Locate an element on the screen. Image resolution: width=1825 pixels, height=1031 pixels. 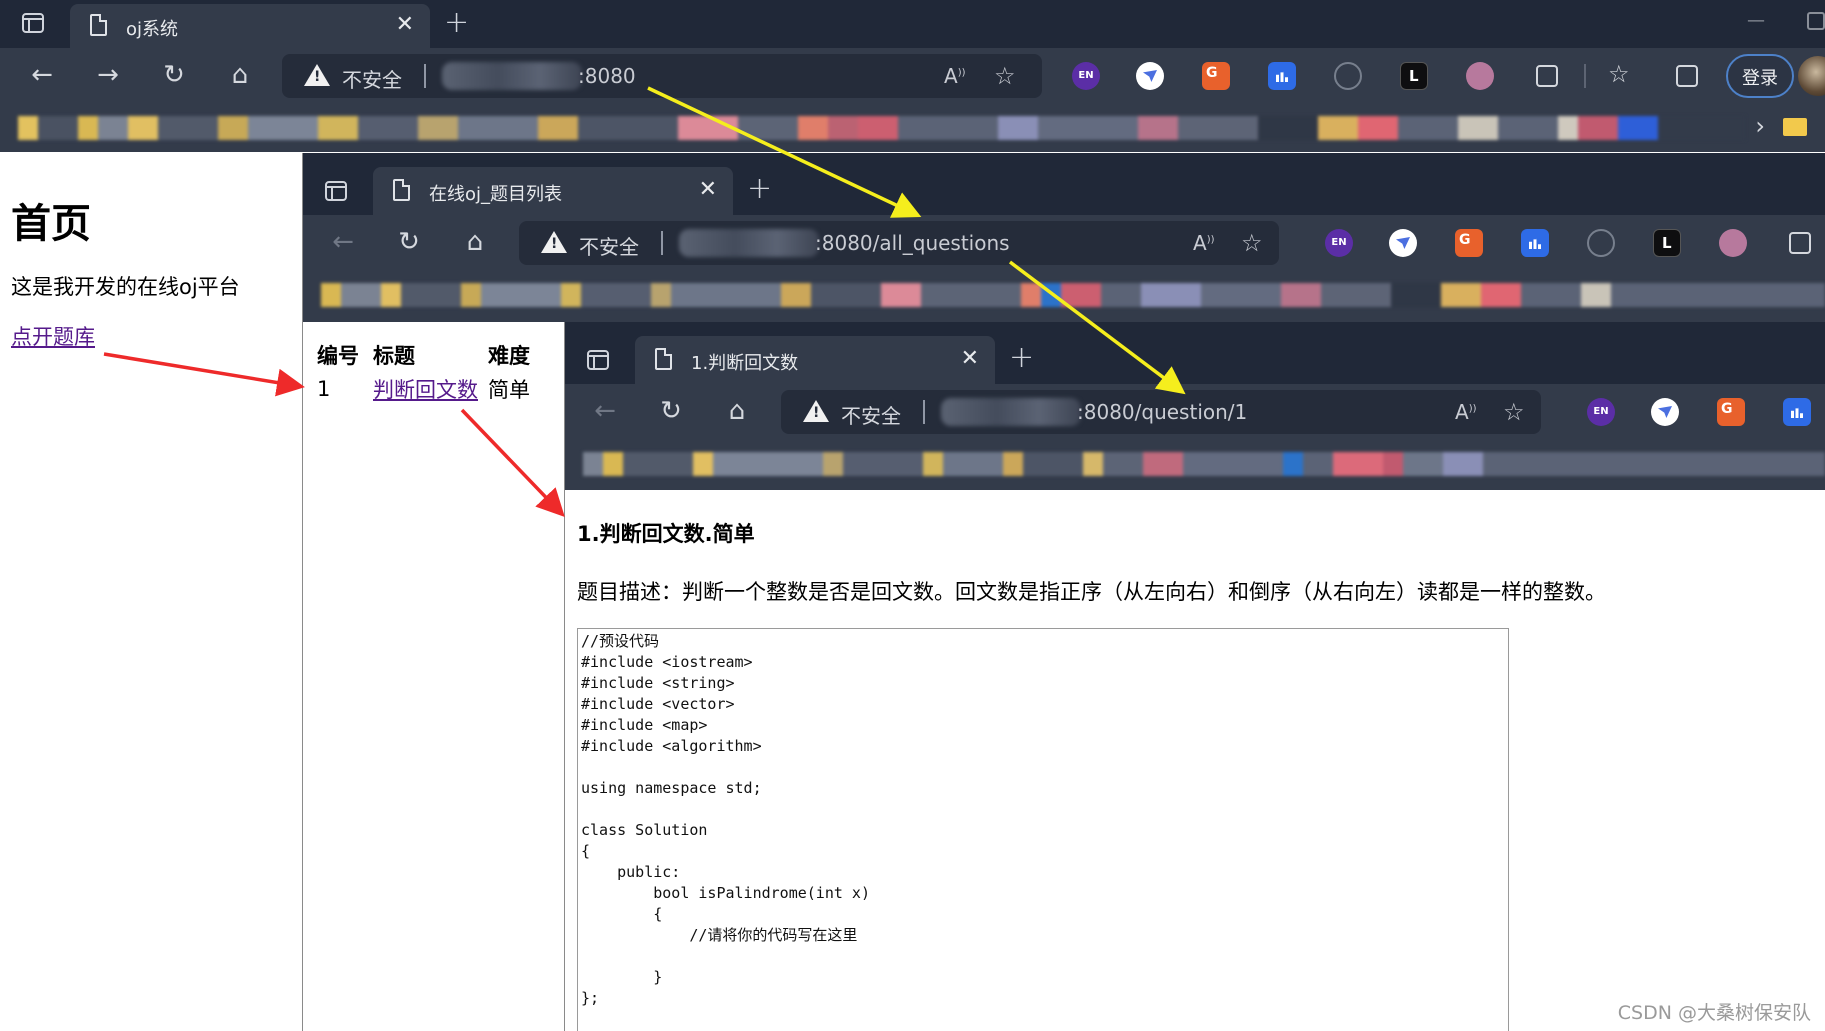
question-id: 1 is located at coordinates (324, 389).